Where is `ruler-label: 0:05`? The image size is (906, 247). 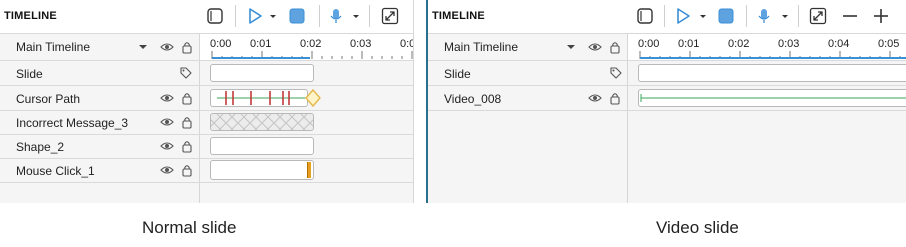
ruler-label: 0:05 is located at coordinates (889, 44).